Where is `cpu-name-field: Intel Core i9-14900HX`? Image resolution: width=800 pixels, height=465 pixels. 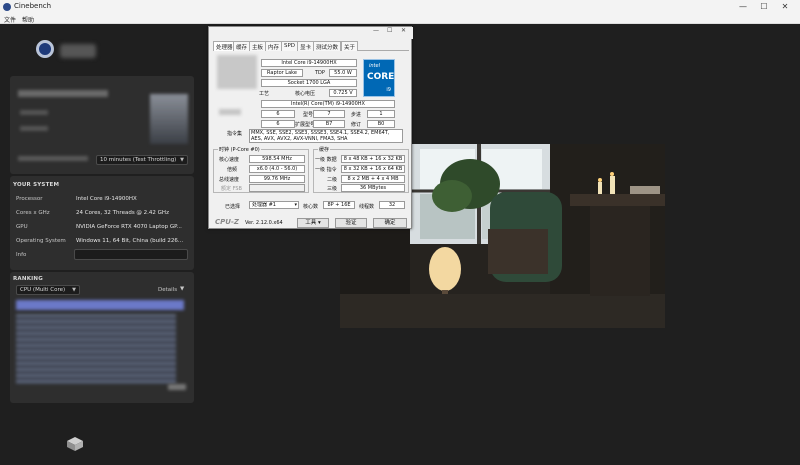 cpu-name-field: Intel Core i9-14900HX is located at coordinates (309, 63).